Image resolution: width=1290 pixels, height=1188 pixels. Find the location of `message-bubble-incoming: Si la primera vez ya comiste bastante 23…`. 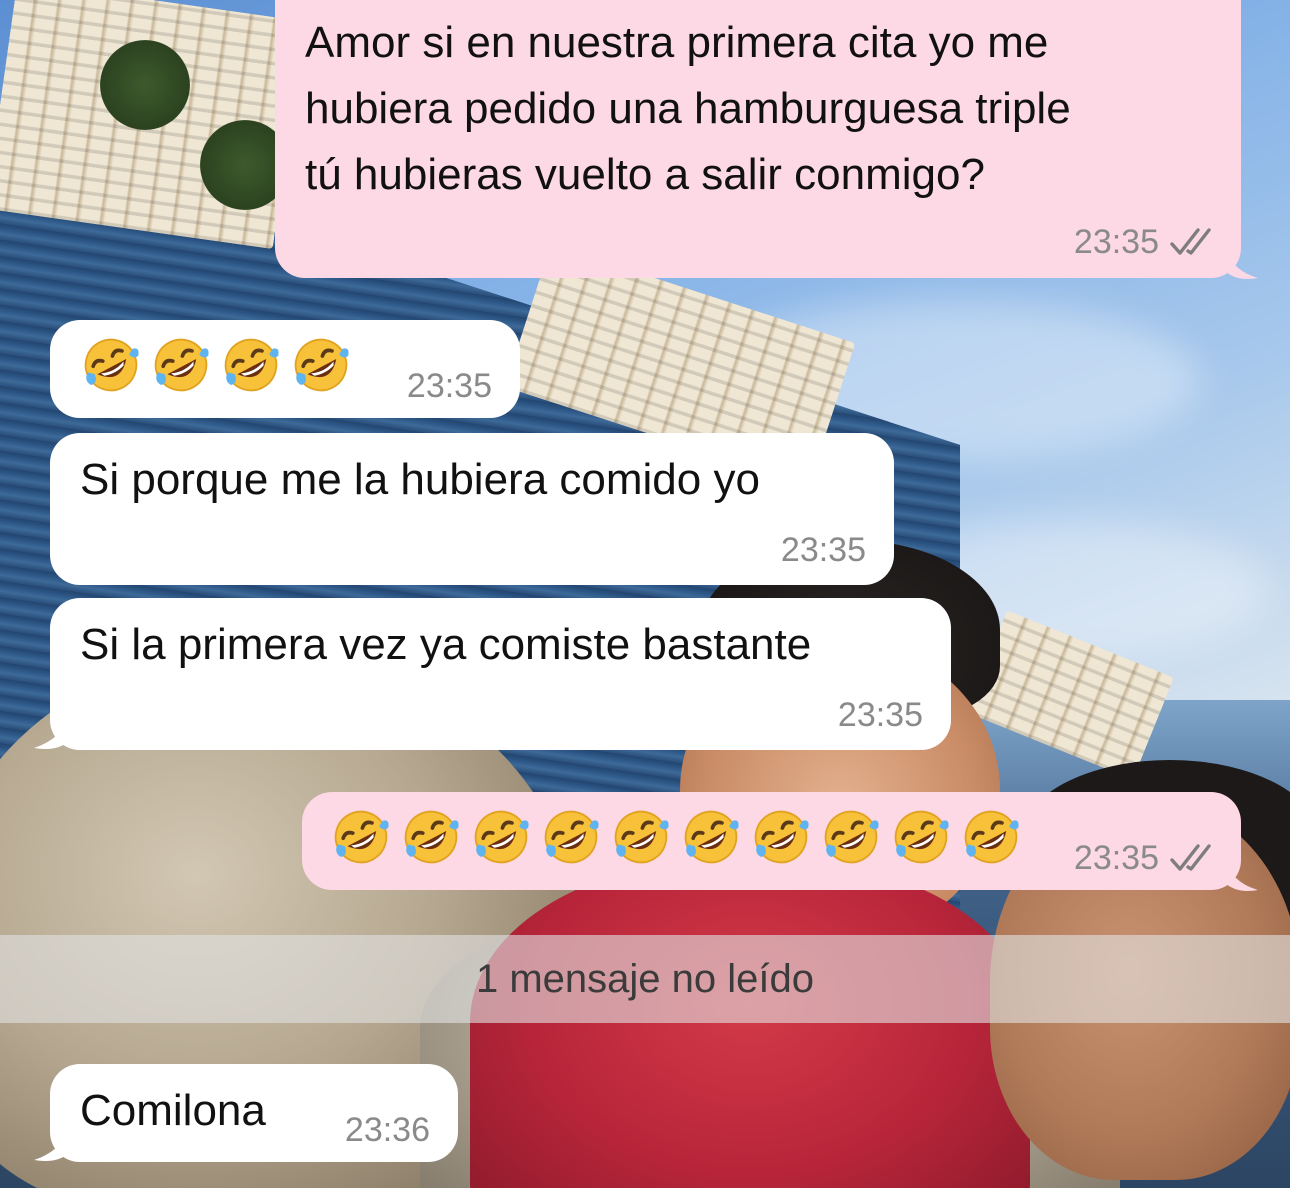

message-bubble-incoming: Si la primera vez ya comiste bastante 23… is located at coordinates (500, 674).